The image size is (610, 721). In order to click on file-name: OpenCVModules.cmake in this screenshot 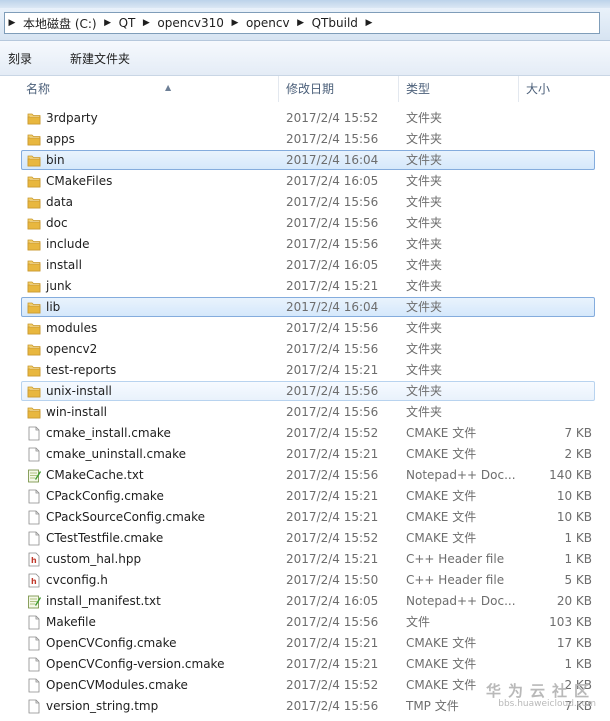, I will do `click(117, 685)`.